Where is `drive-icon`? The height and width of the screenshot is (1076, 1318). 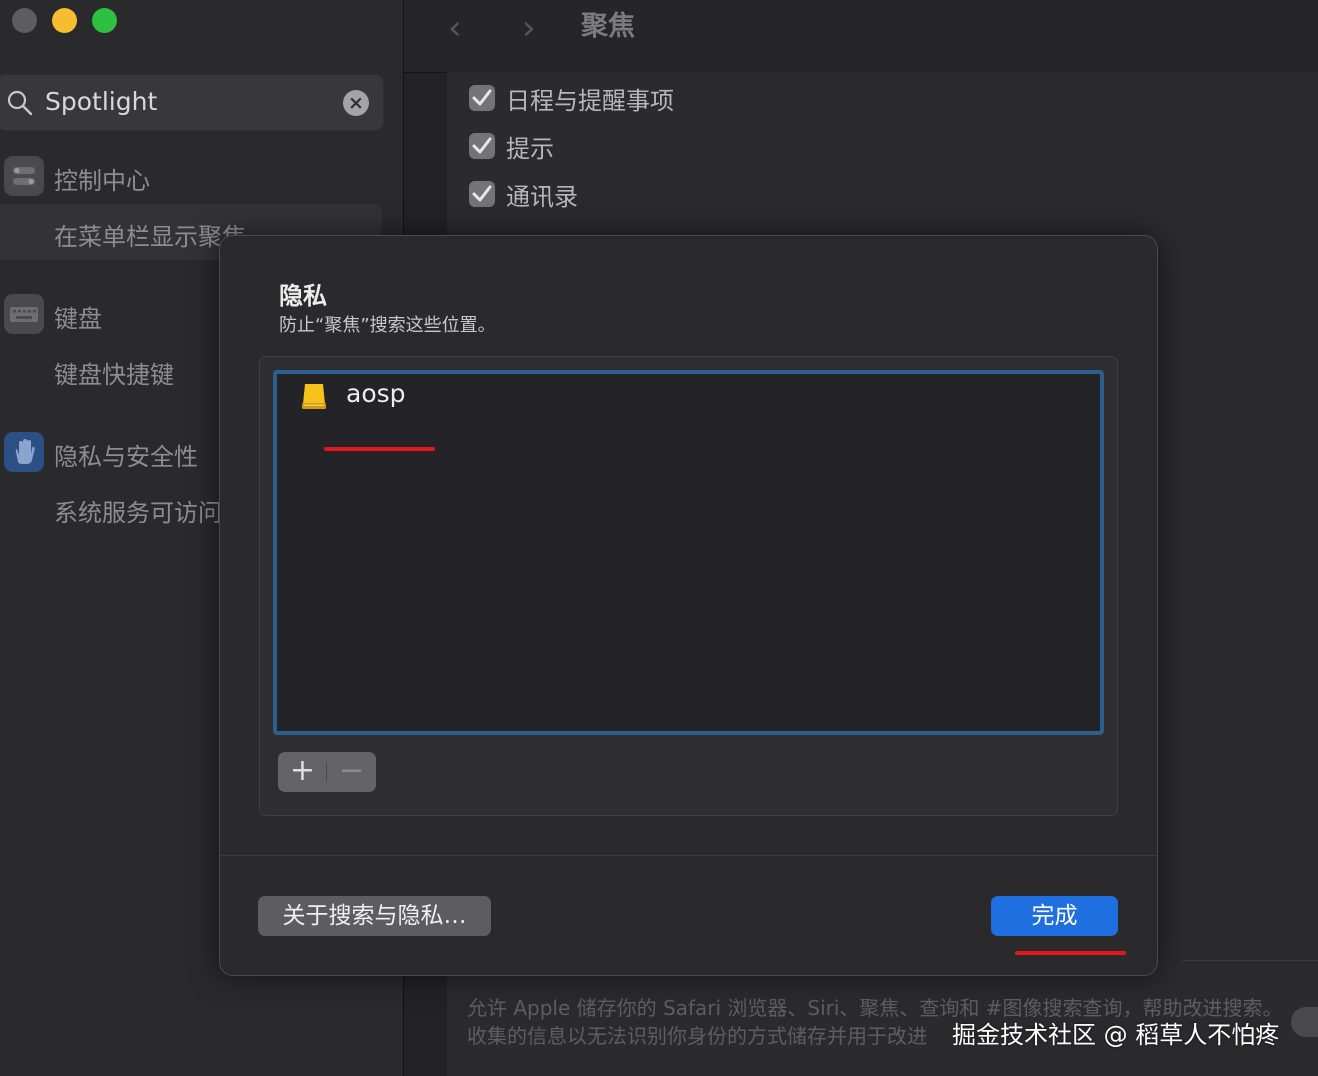 drive-icon is located at coordinates (314, 399).